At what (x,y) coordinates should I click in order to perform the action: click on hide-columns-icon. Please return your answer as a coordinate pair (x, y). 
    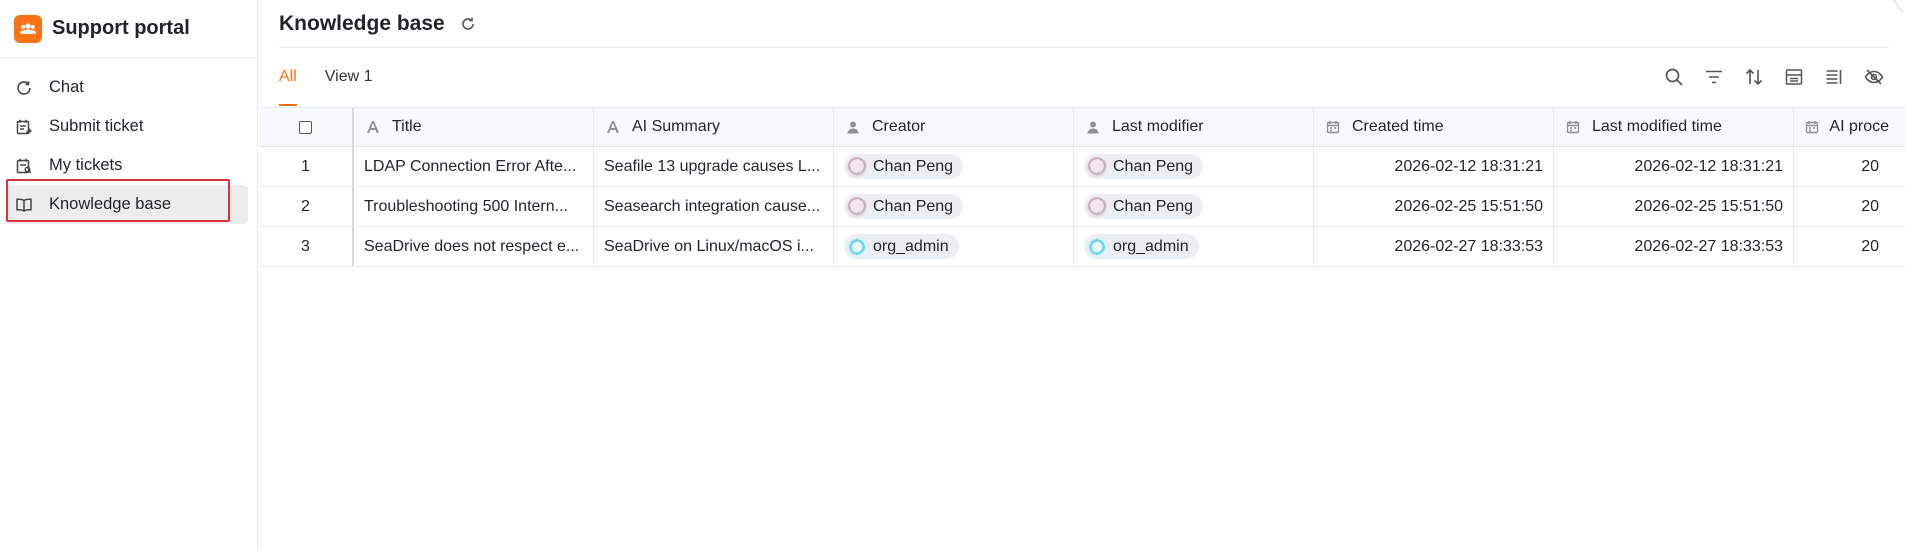
    Looking at the image, I should click on (1874, 77).